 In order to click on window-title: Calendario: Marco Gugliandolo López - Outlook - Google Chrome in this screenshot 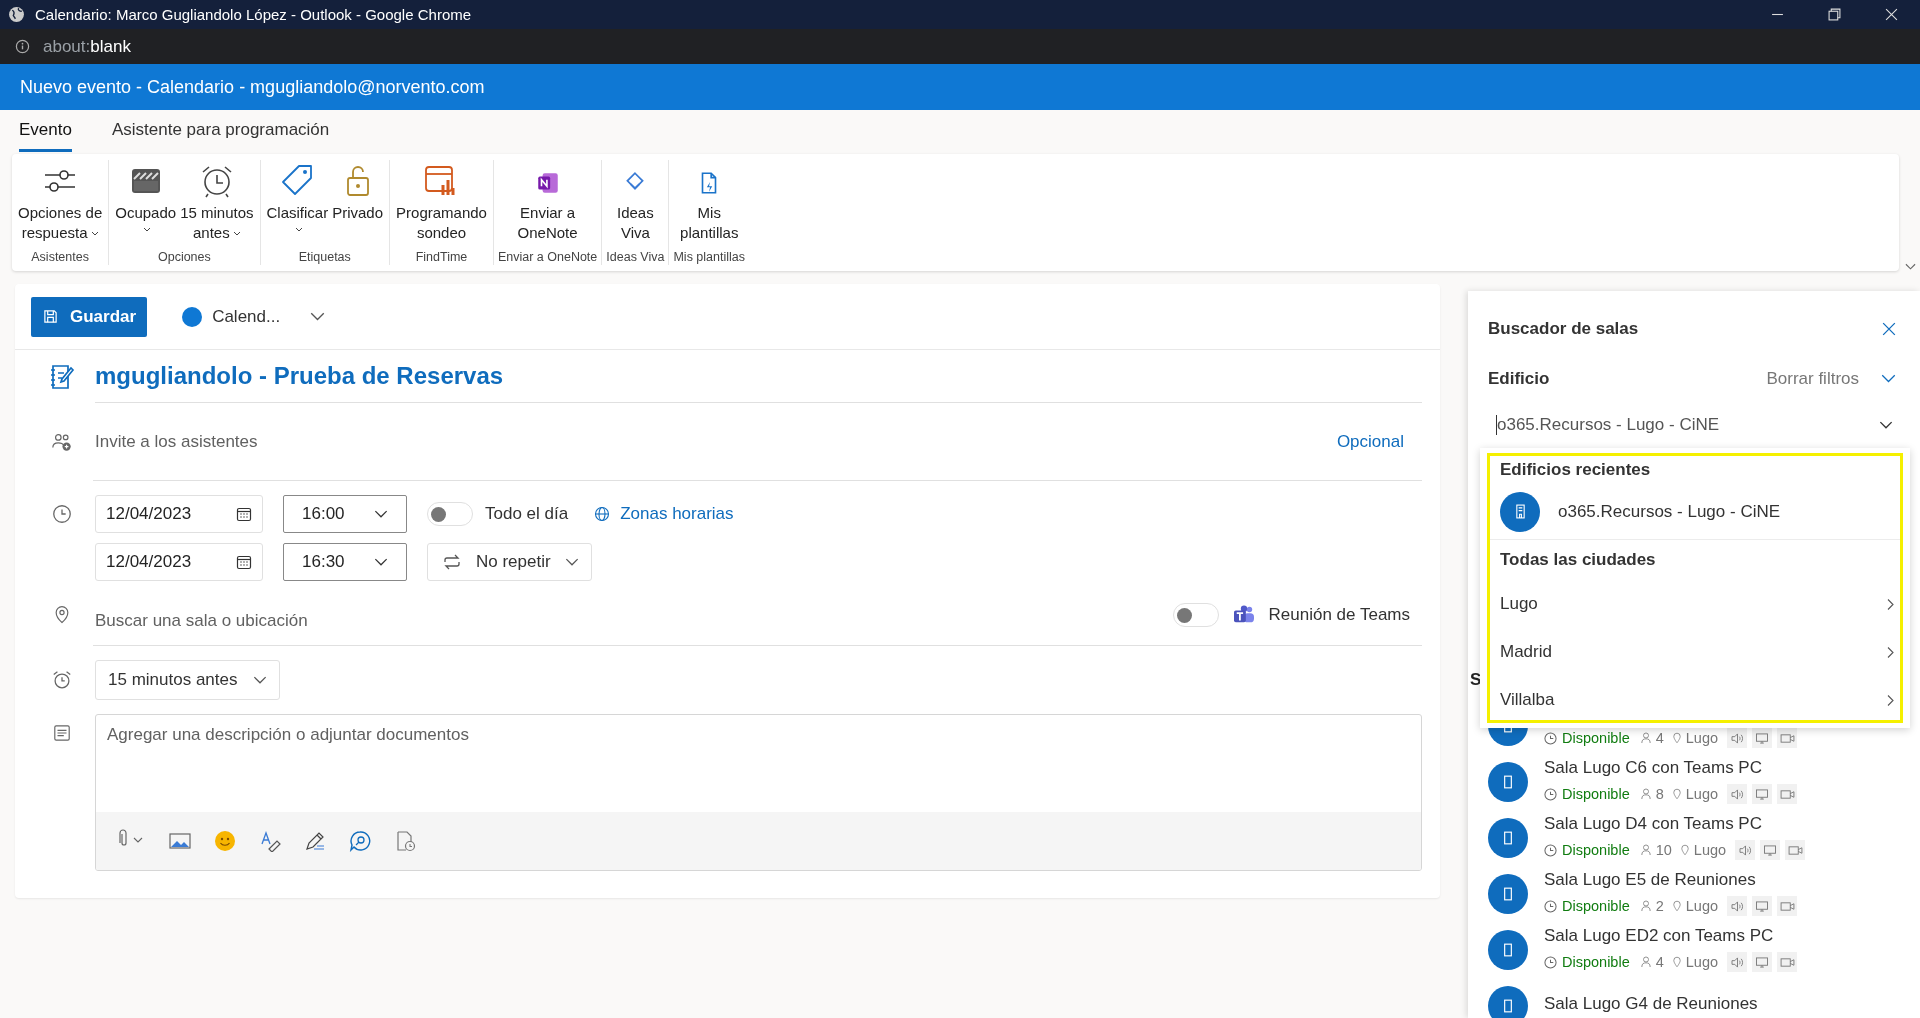, I will do `click(253, 14)`.